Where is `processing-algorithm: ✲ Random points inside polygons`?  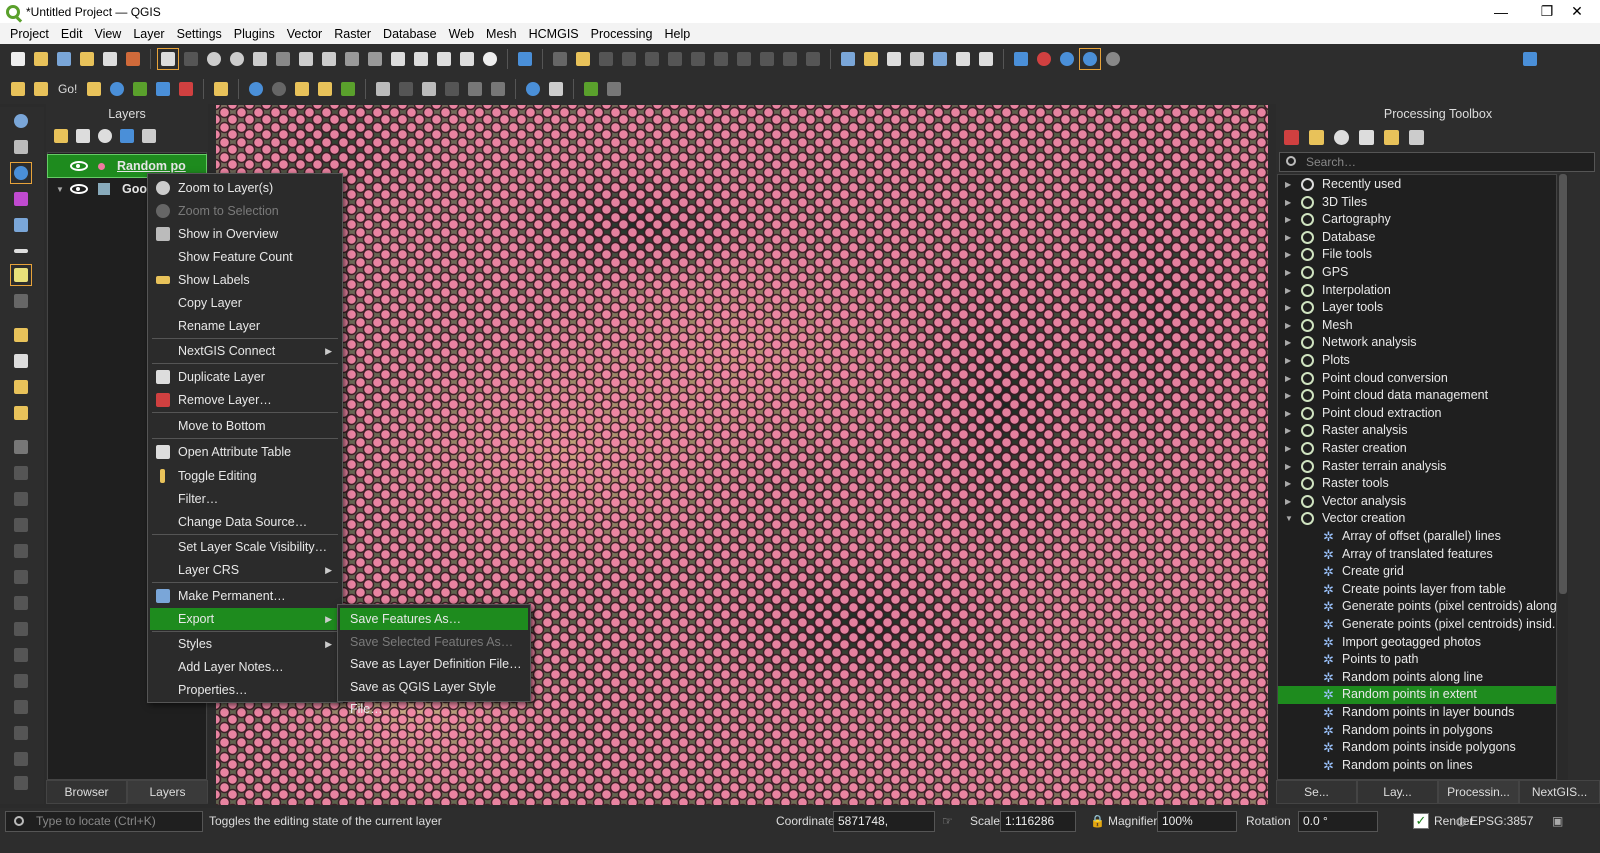 processing-algorithm: ✲ Random points inside polygons is located at coordinates (1417, 748).